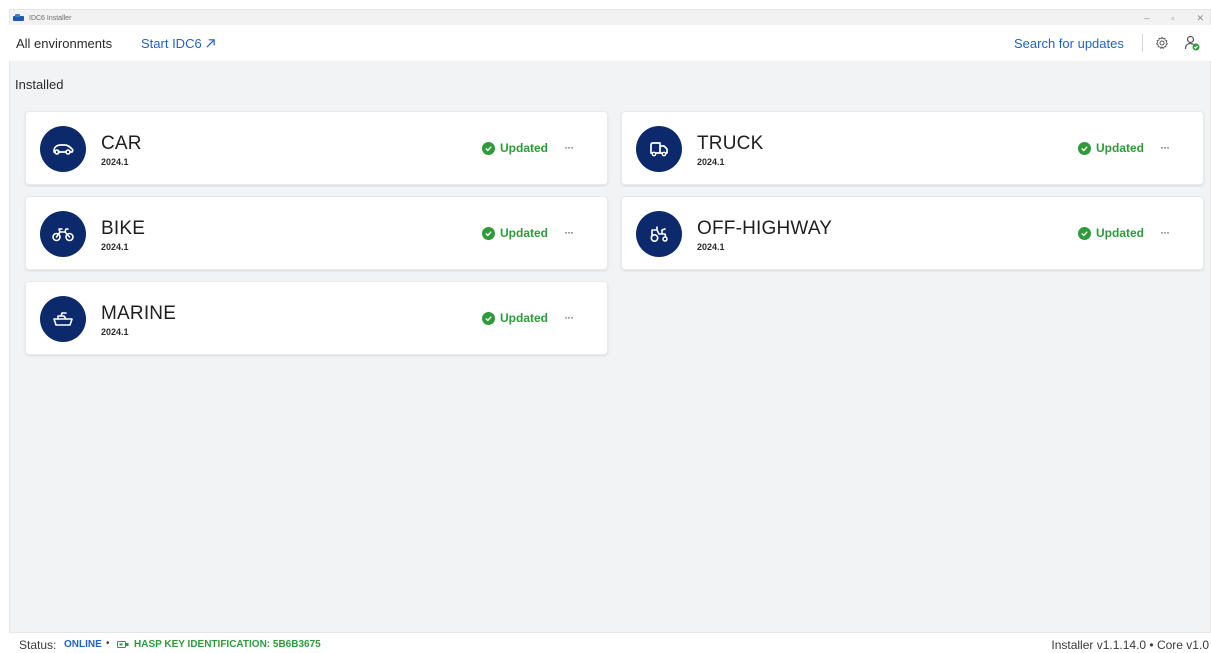 The height and width of the screenshot is (653, 1211). What do you see at coordinates (1142, 43) in the screenshot?
I see `header-divider` at bounding box center [1142, 43].